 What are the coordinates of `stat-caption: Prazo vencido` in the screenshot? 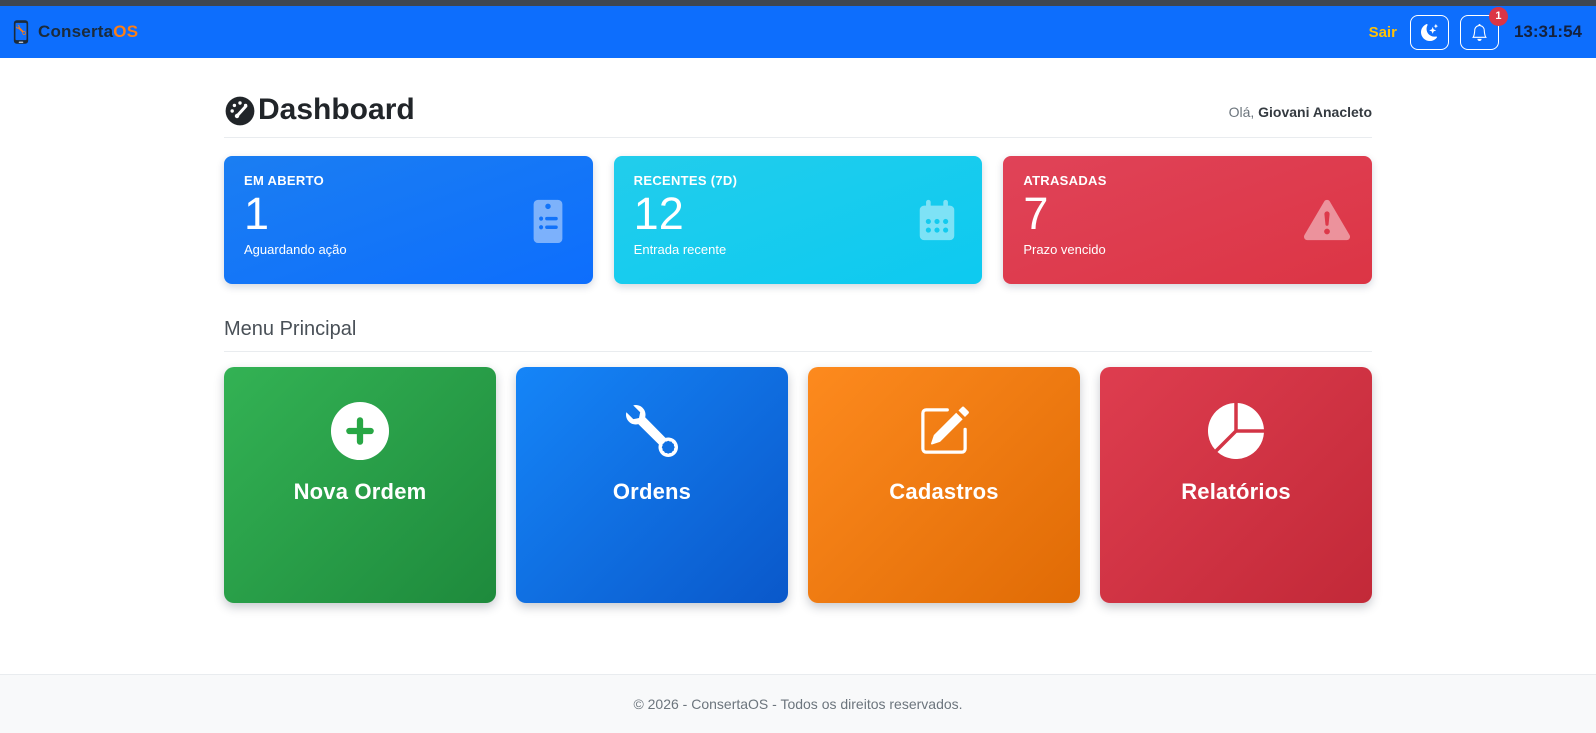 It's located at (1064, 249).